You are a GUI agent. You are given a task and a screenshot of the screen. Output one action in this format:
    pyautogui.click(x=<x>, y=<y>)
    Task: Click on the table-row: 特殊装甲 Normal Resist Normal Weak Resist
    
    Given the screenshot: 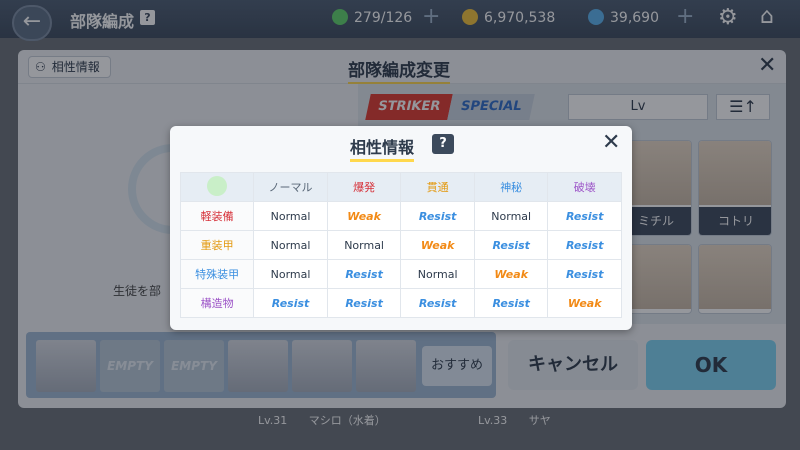 What is the action you would take?
    pyautogui.click(x=400, y=274)
    